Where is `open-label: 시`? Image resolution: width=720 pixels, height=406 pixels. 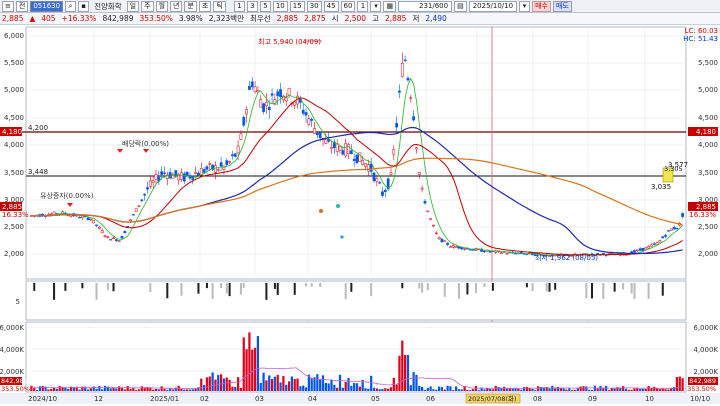 open-label: 시 is located at coordinates (335, 18).